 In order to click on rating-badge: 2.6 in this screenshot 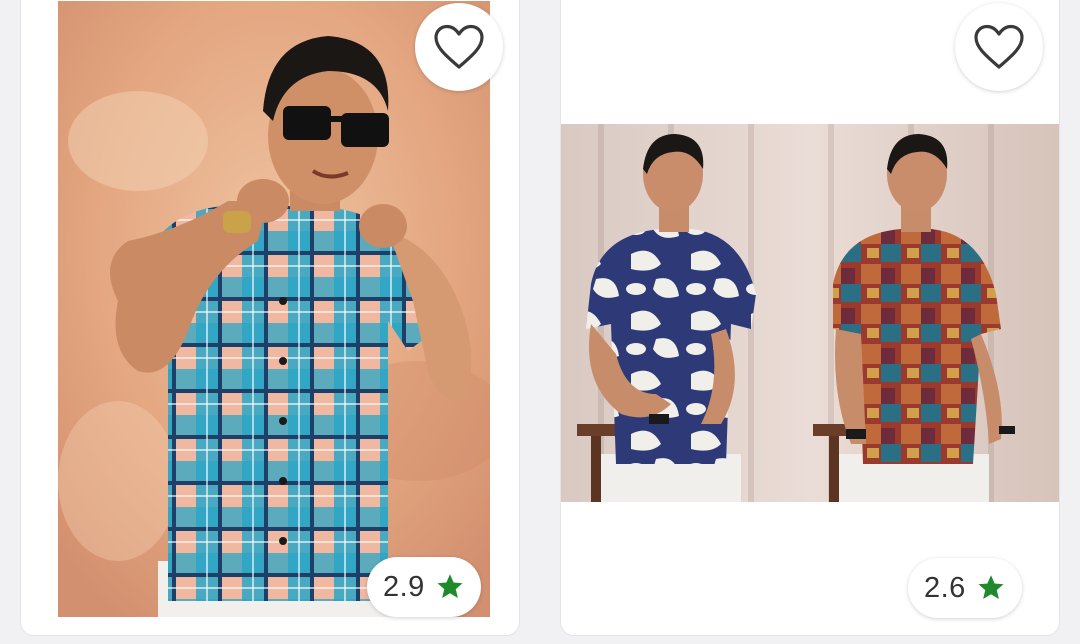, I will do `click(965, 588)`.